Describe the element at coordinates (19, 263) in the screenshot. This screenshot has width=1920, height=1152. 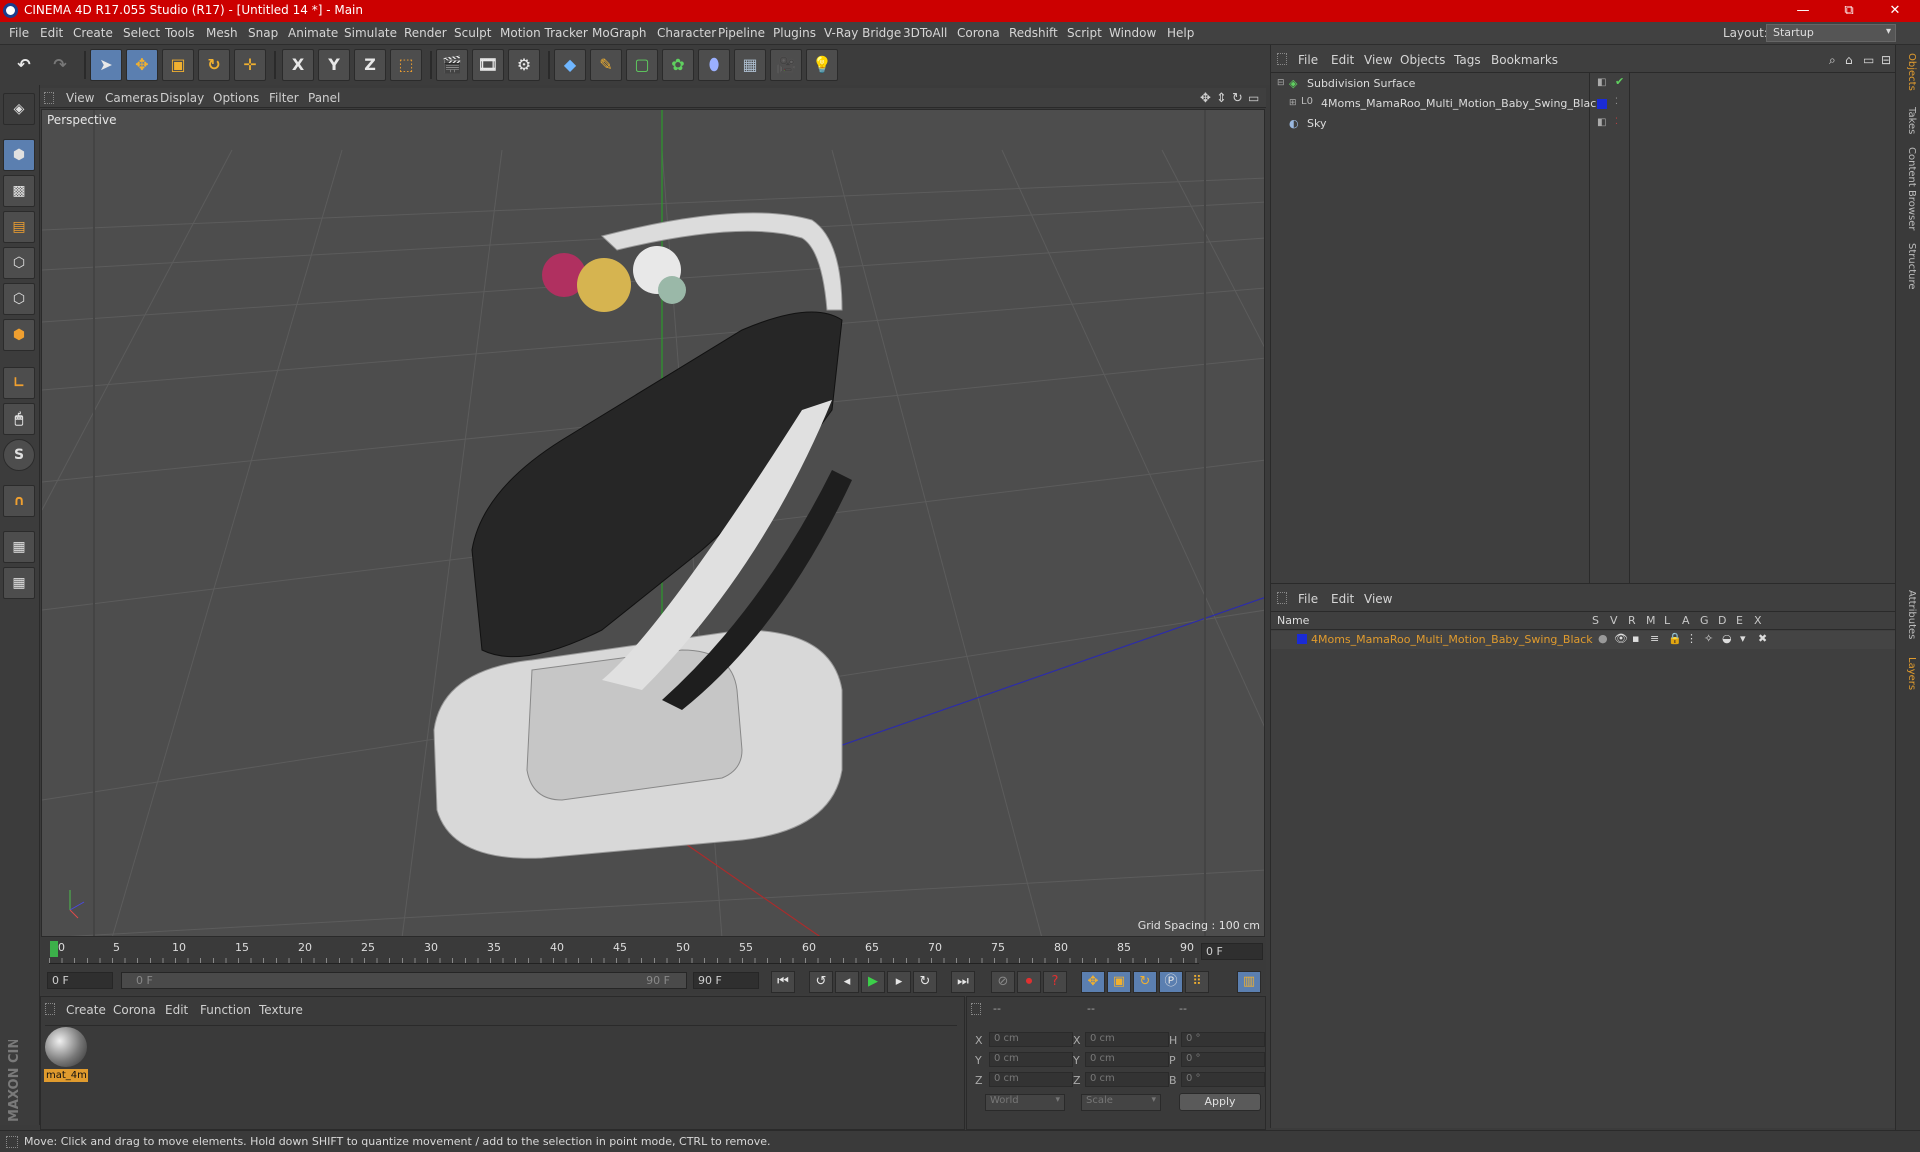
I see `points-mode-icon: ⬡` at that location.